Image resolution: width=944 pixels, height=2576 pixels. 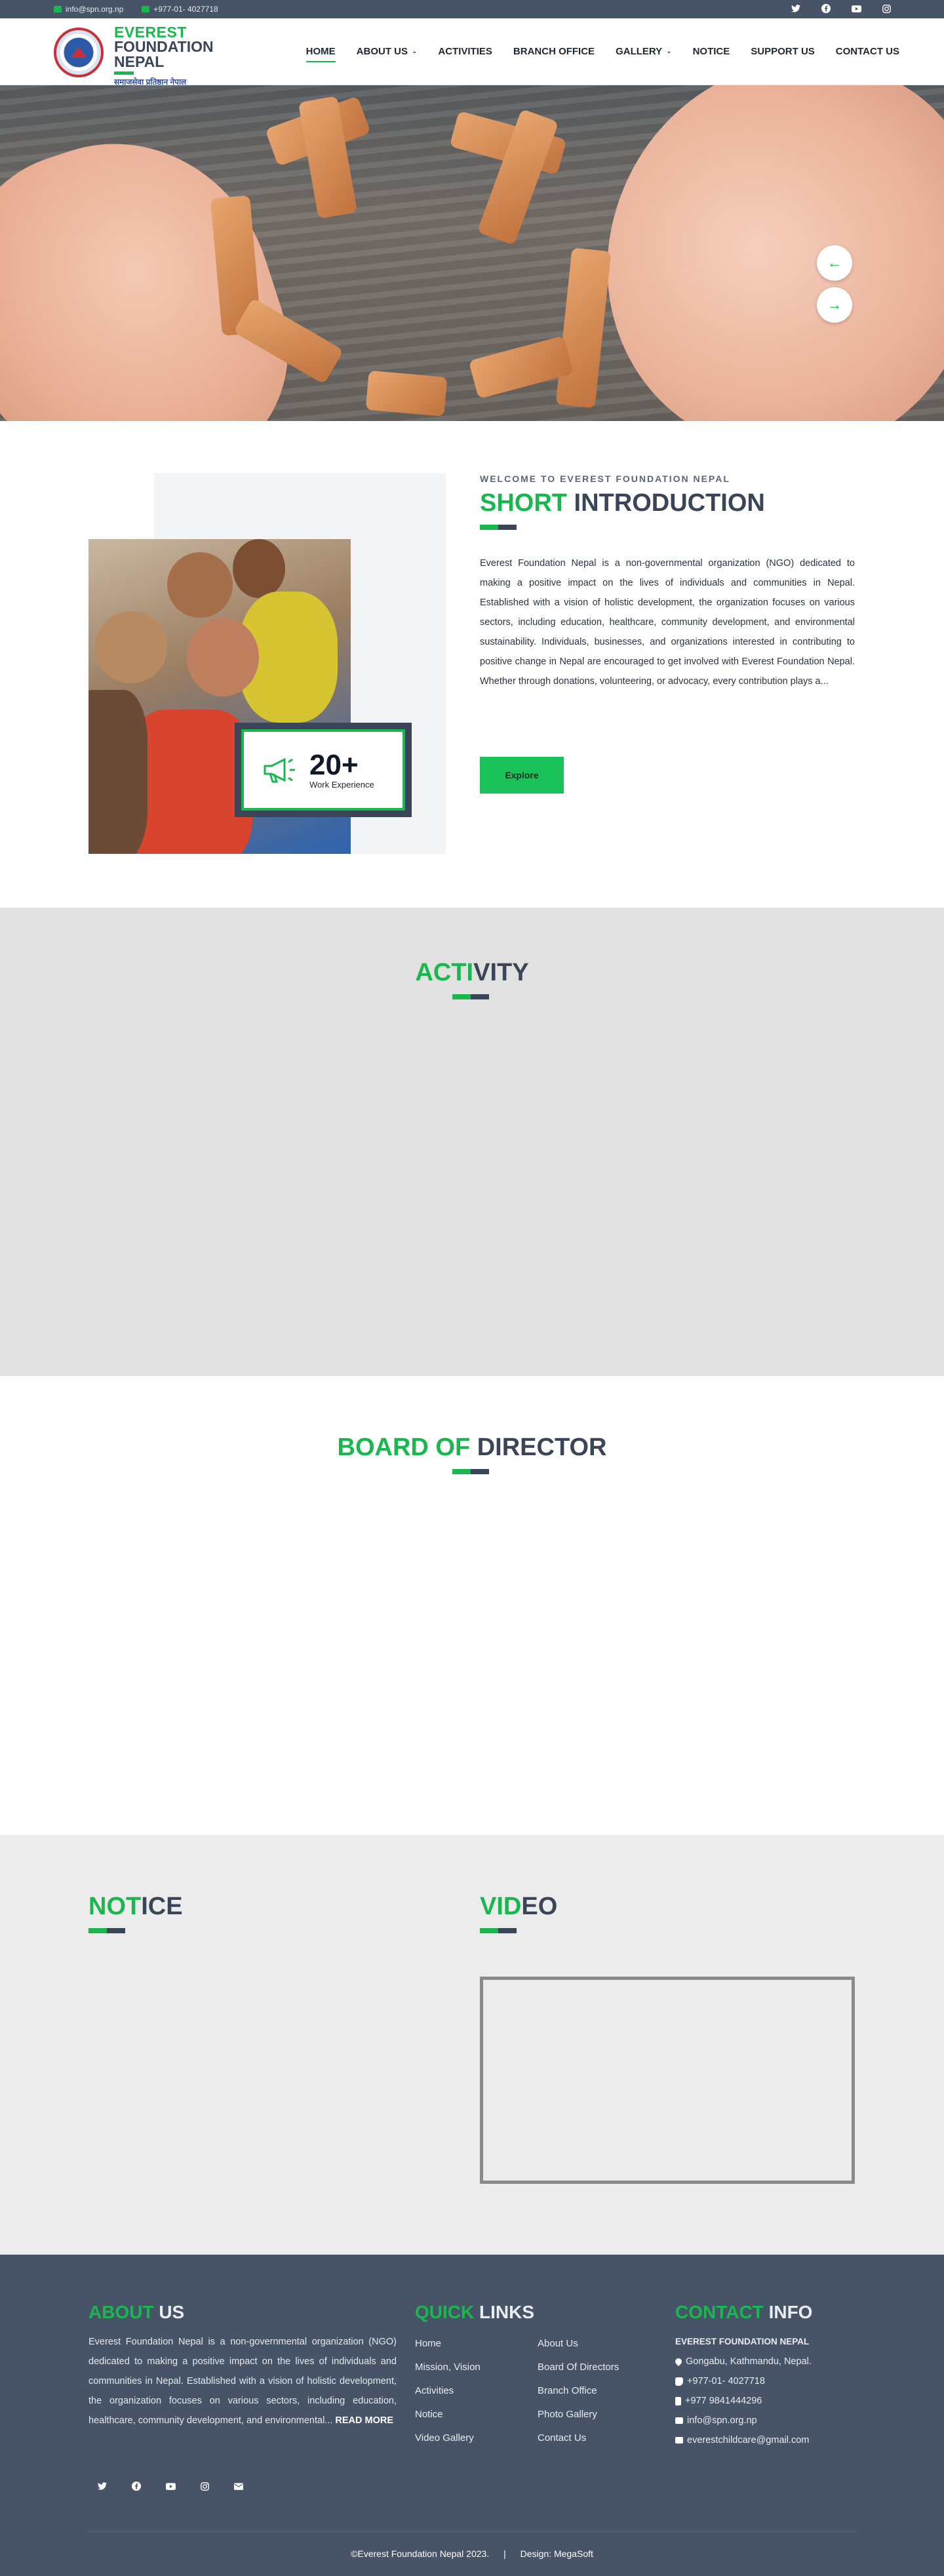 I want to click on design-credit: Design: MegaSoft, so click(x=557, y=2553).